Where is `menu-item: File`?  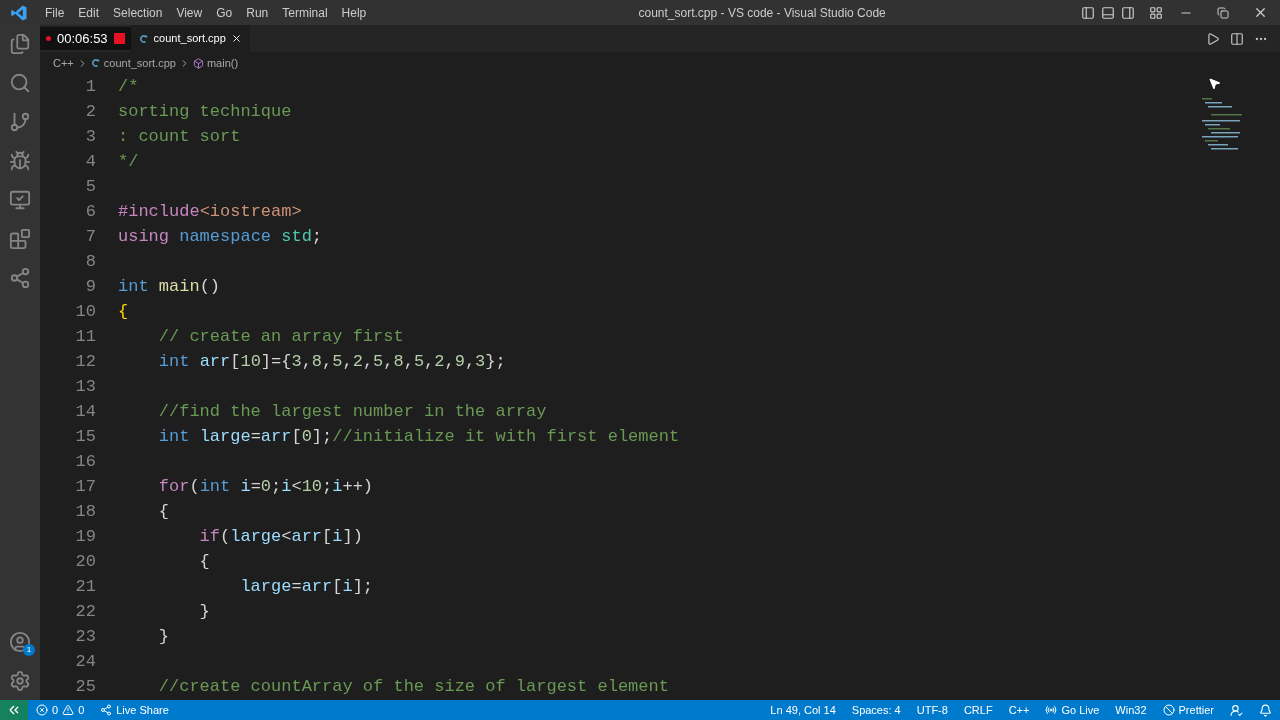 menu-item: File is located at coordinates (55, 12).